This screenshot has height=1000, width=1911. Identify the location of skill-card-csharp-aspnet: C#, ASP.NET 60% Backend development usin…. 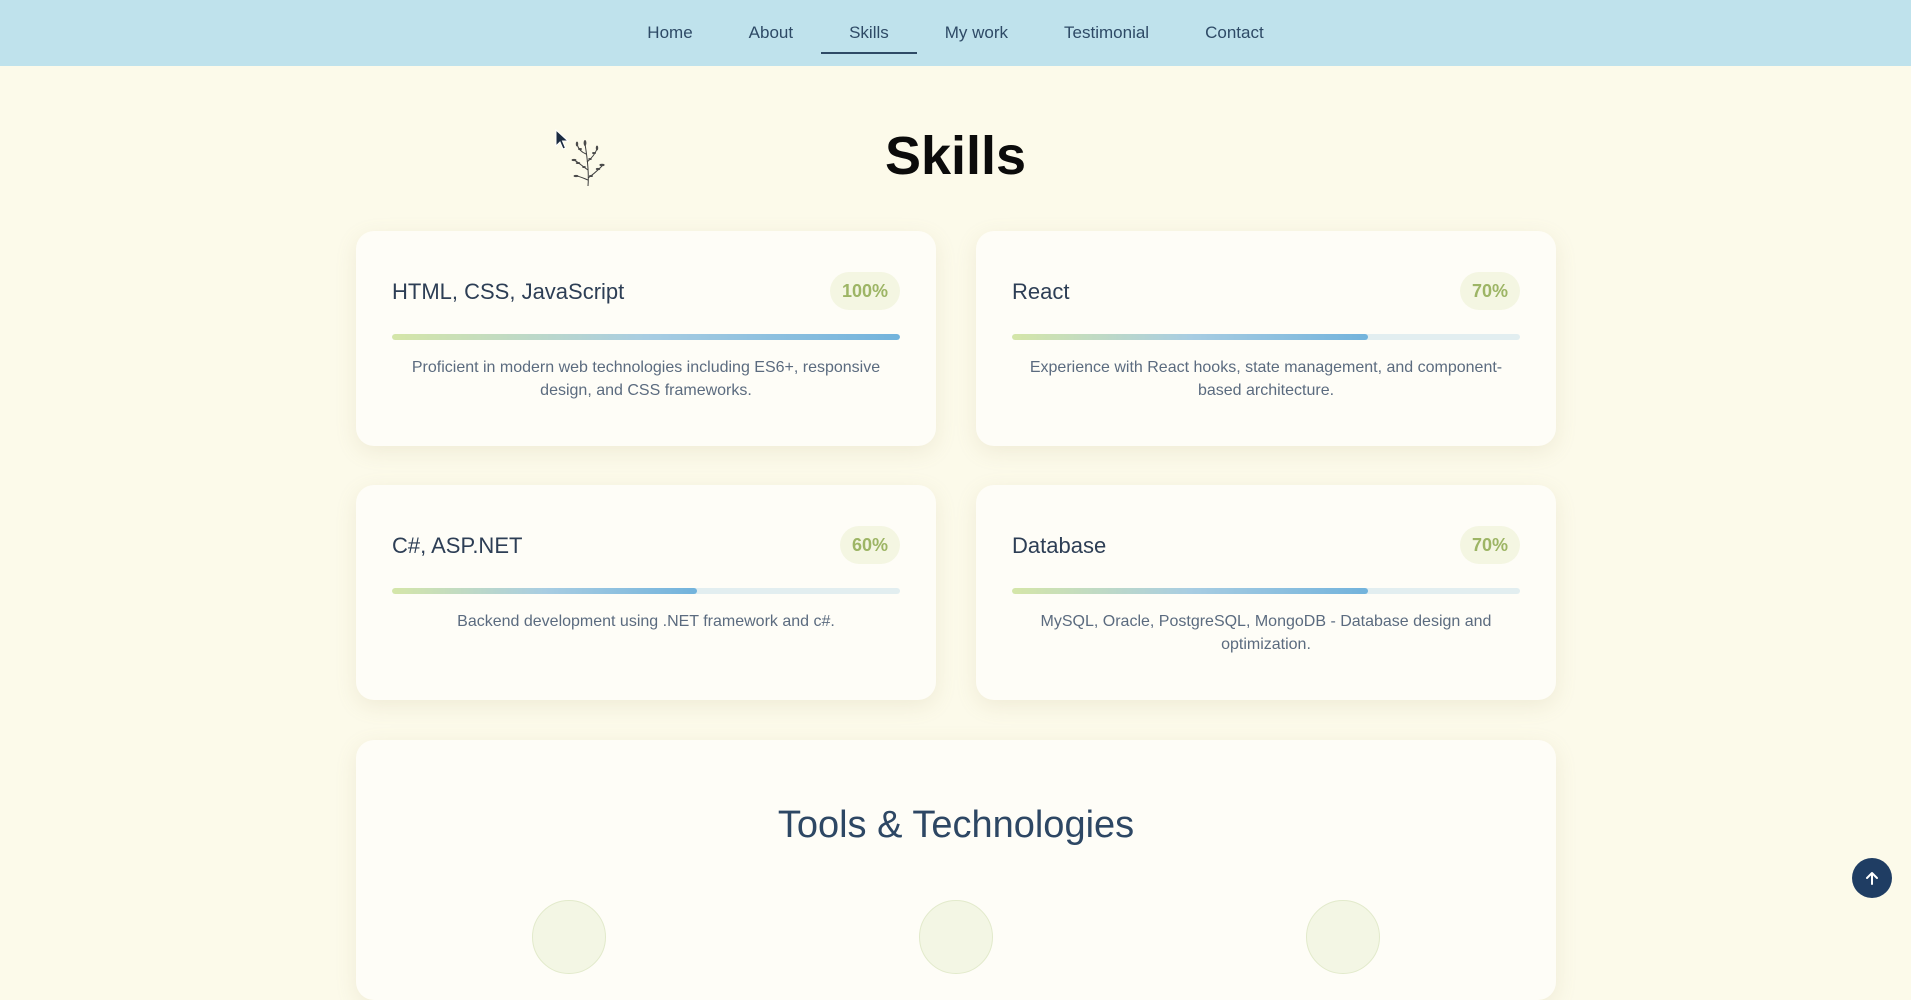
(646, 592).